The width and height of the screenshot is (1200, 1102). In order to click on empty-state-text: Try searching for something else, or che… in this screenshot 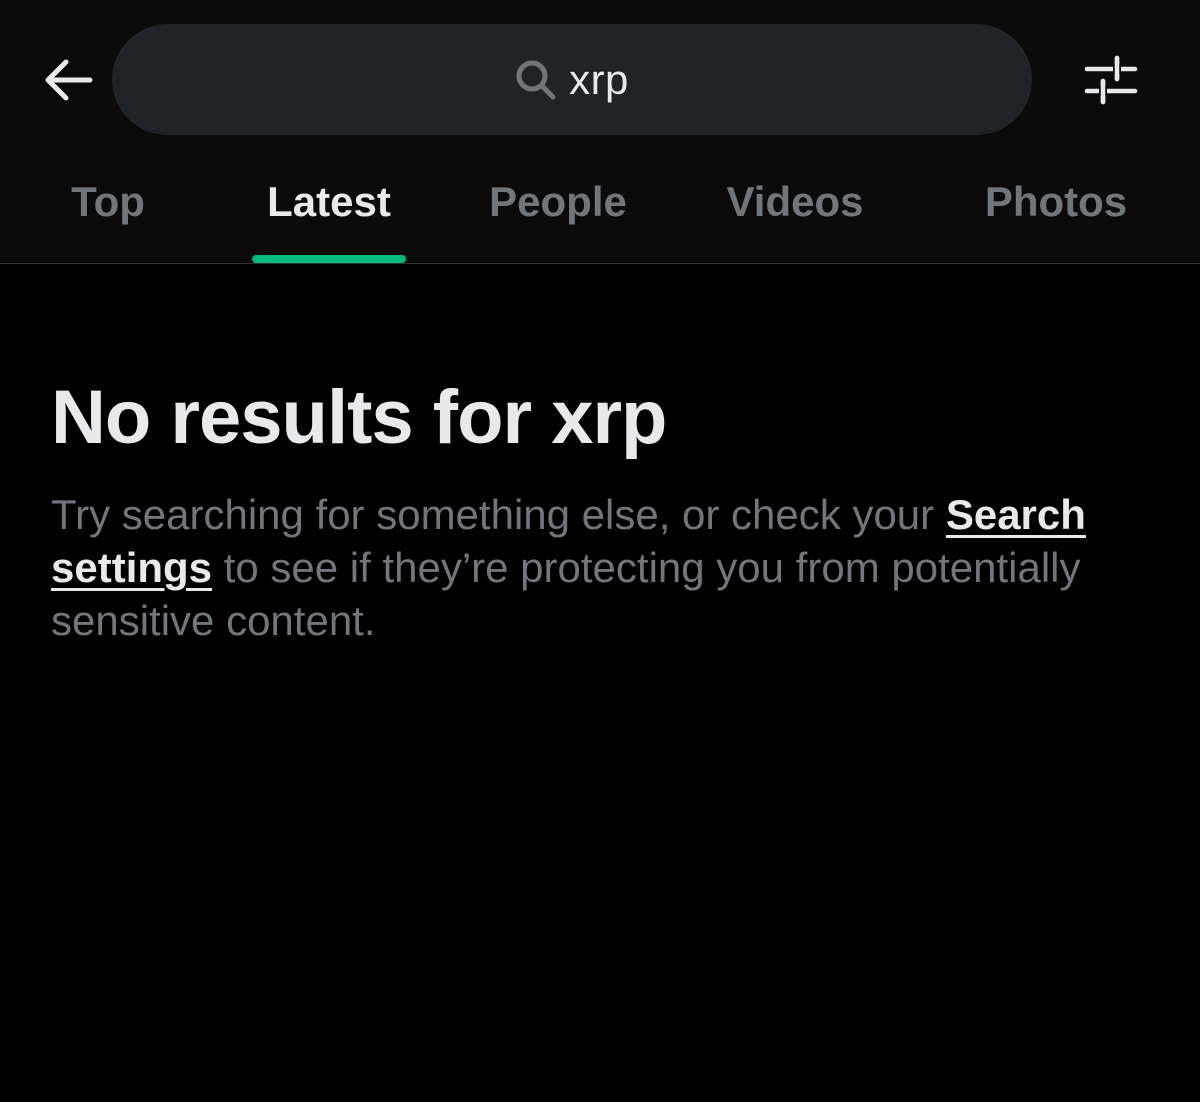, I will do `click(498, 514)`.